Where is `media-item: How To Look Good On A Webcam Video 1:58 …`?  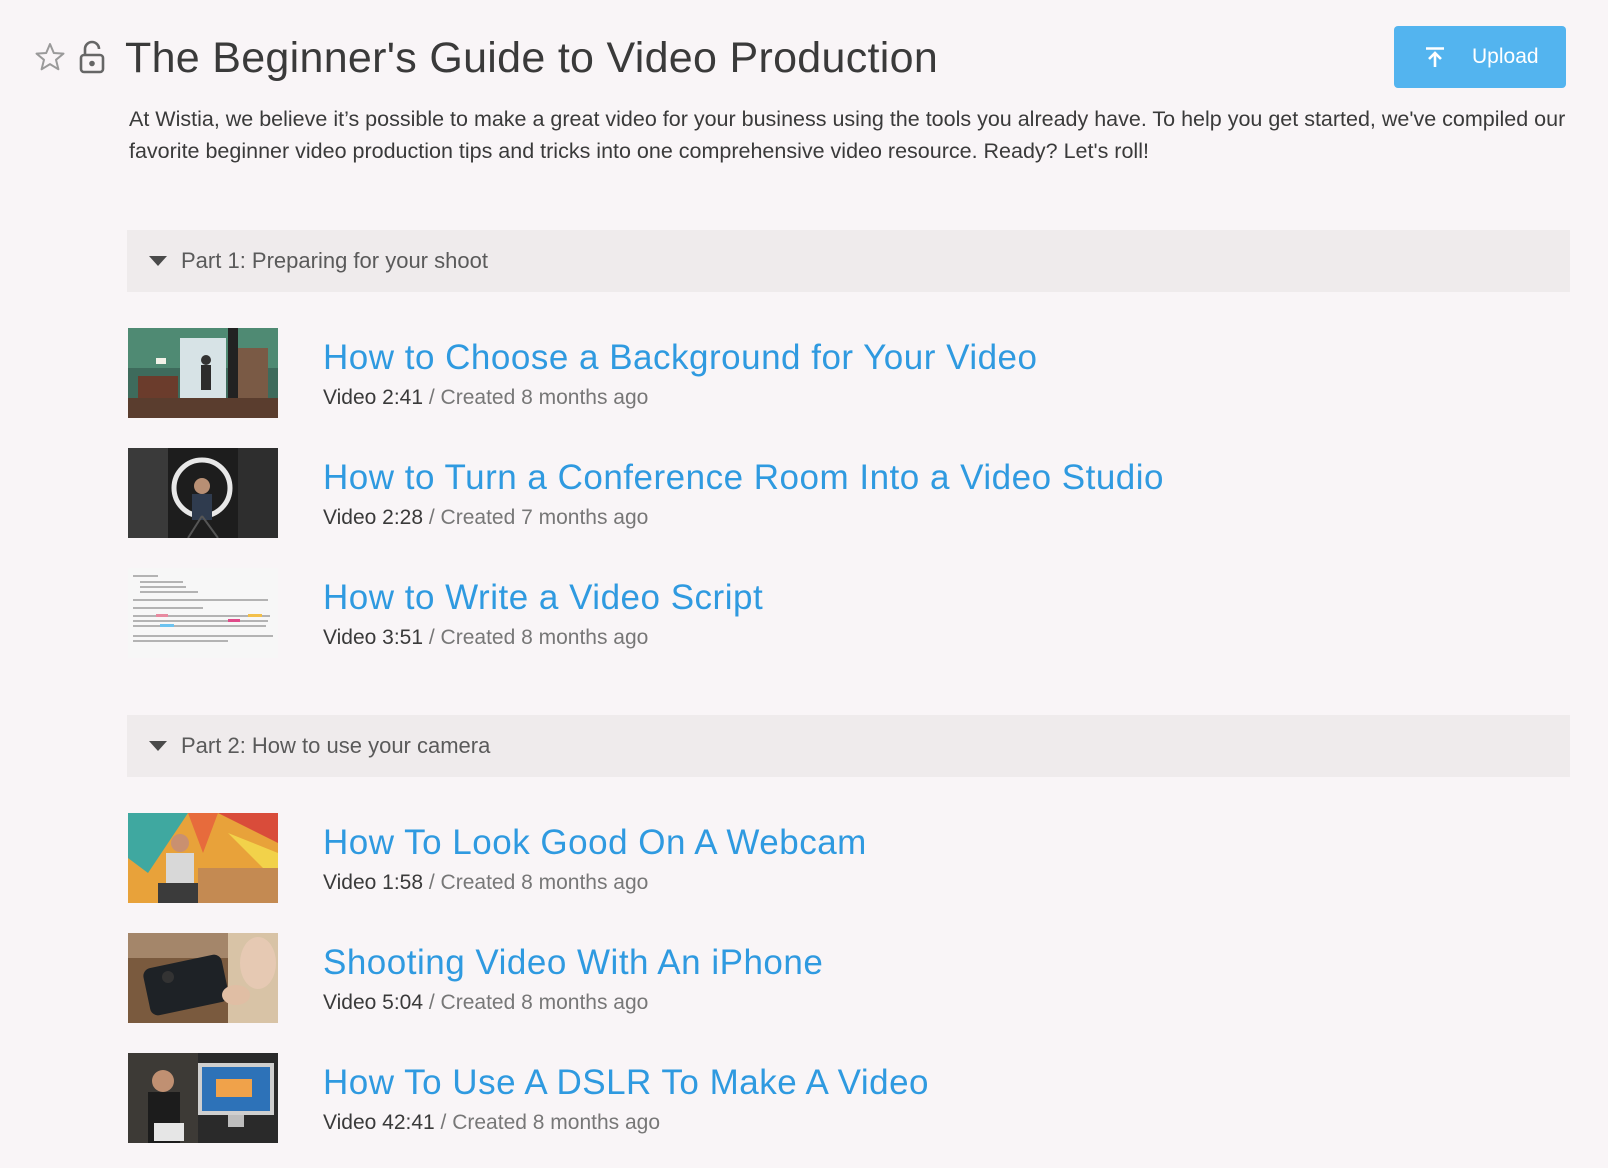
media-item: How To Look Good On A Webcam Video 1:58 … is located at coordinates (804, 859).